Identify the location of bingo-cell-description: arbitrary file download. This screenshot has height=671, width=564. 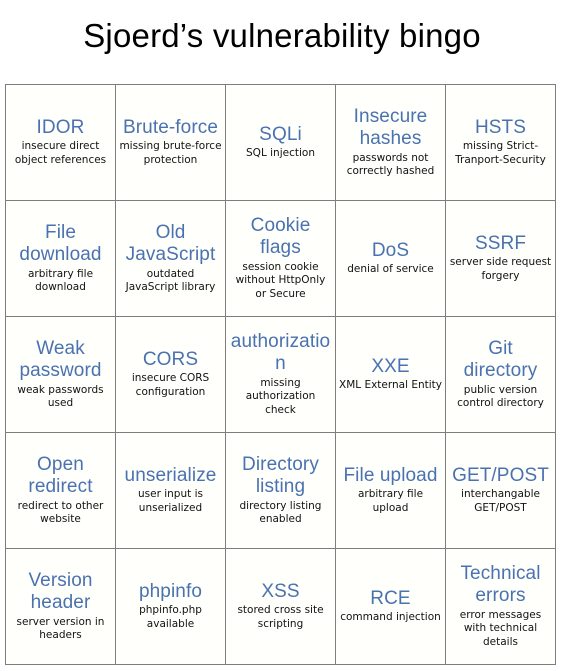
(60, 280).